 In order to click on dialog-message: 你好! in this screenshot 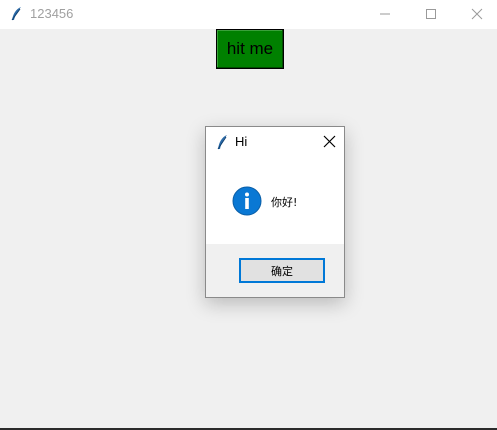, I will do `click(284, 202)`.